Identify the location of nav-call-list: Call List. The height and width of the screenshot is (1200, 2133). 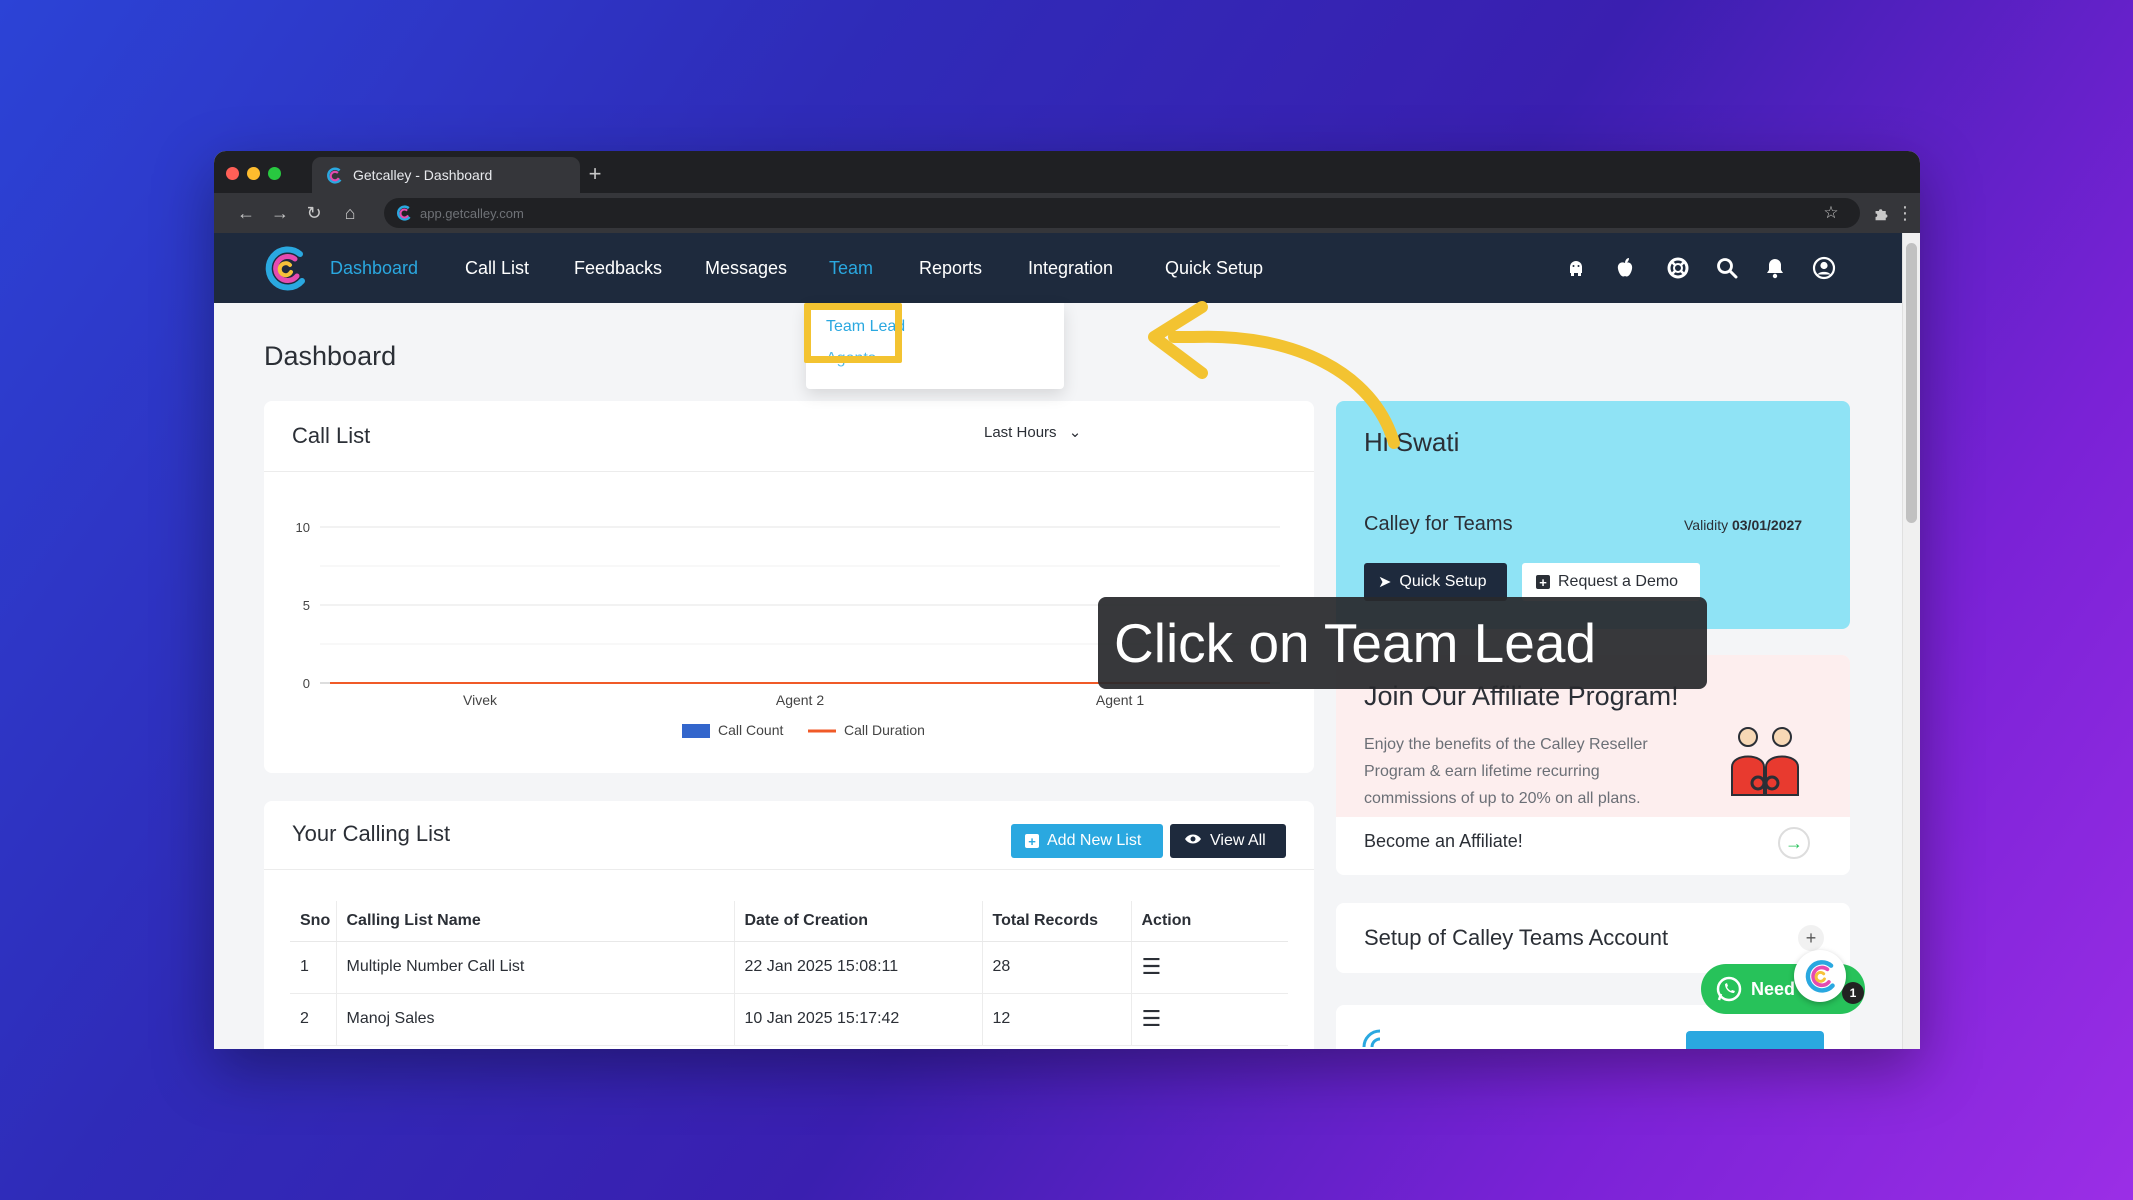
(497, 268).